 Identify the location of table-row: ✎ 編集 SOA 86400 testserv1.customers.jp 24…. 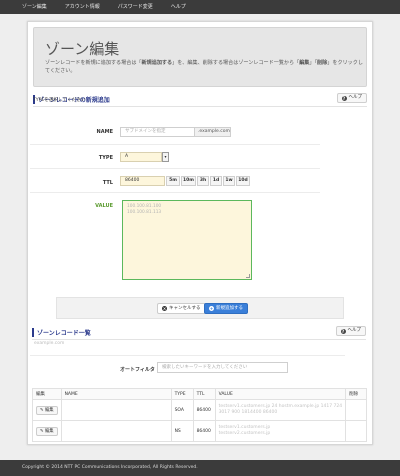
(199, 410).